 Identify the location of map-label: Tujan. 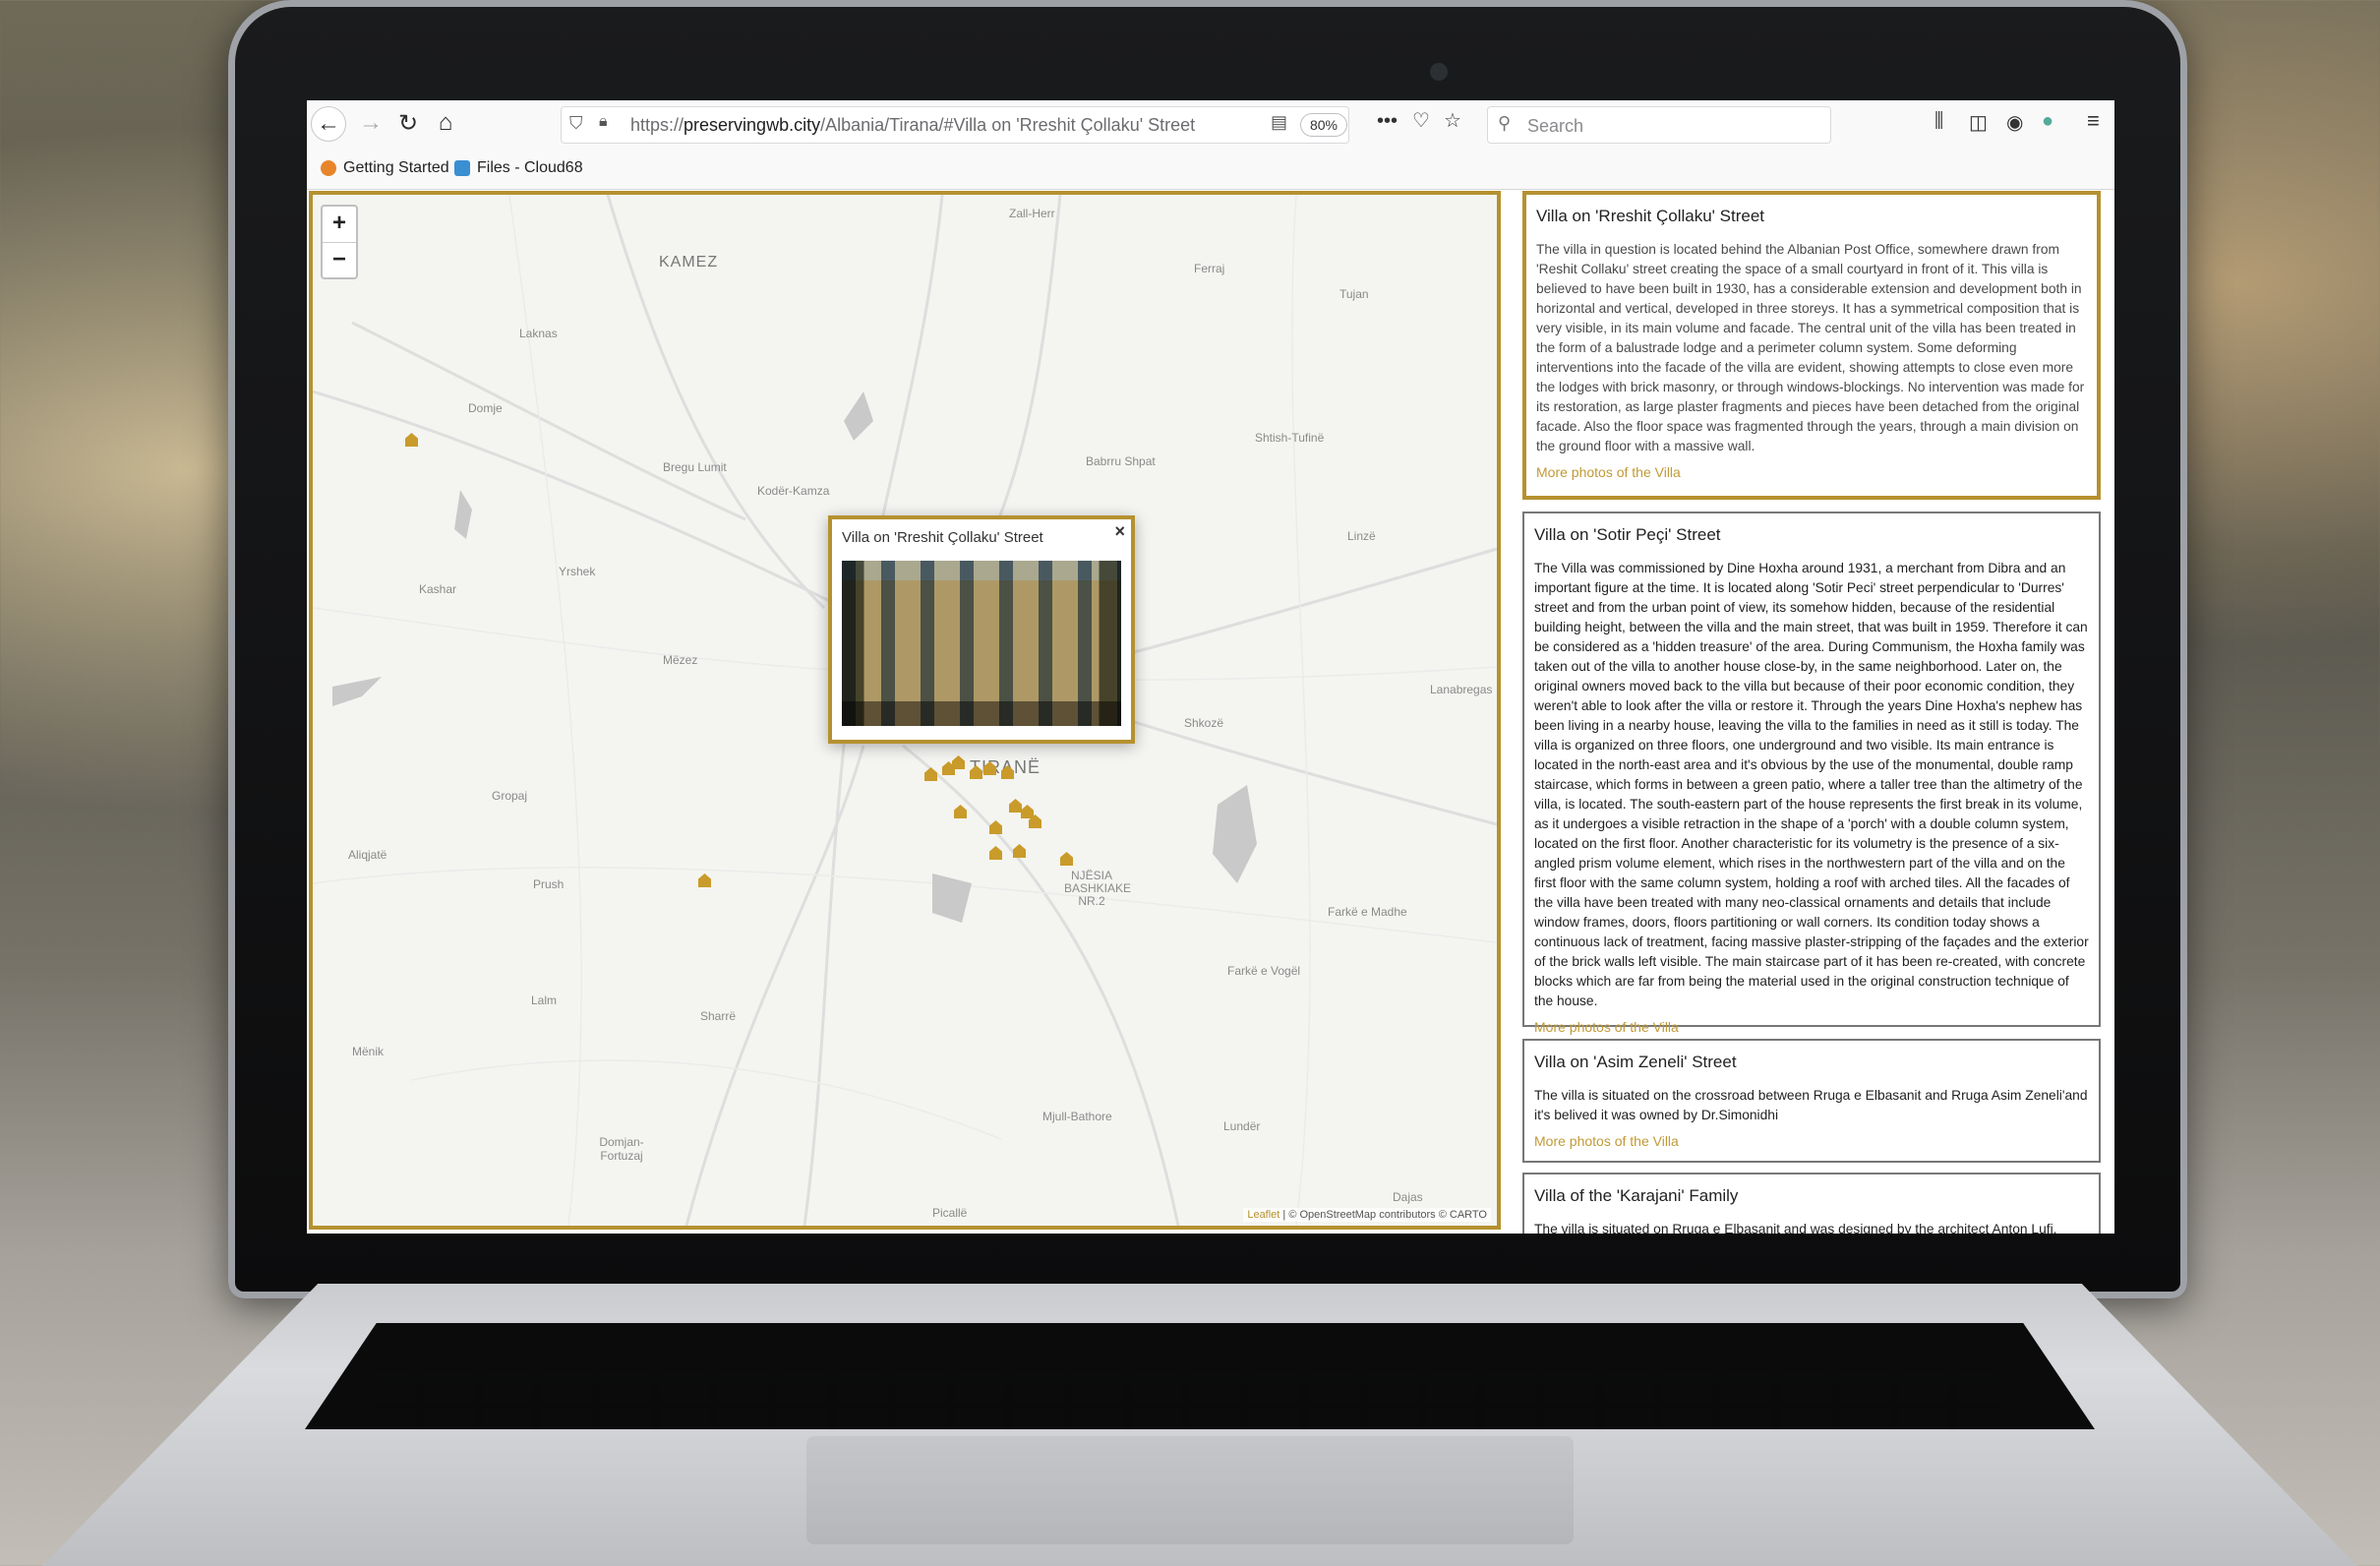
(1354, 294).